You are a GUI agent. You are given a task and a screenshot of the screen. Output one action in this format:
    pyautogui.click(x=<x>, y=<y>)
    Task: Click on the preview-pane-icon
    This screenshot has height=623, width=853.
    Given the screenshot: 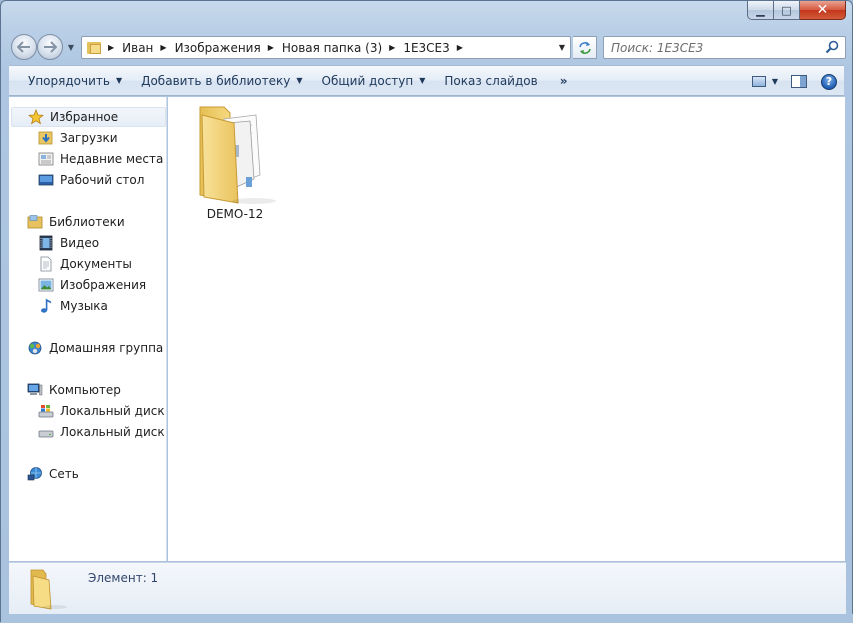 What is the action you would take?
    pyautogui.click(x=799, y=81)
    